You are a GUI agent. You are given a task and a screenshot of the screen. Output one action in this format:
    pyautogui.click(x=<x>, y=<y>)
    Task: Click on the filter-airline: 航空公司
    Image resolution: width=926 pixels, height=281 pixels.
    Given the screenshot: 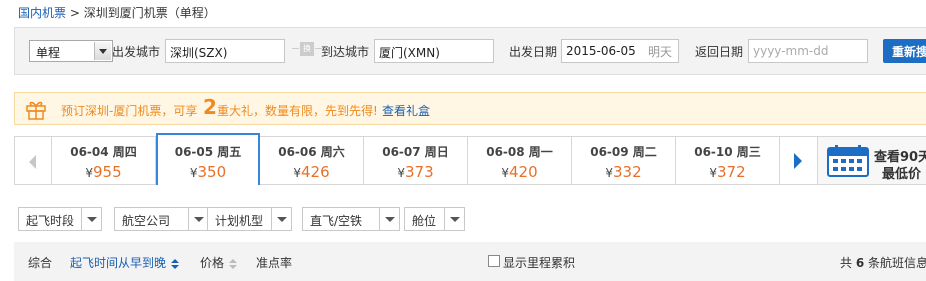 What is the action you would take?
    pyautogui.click(x=161, y=219)
    